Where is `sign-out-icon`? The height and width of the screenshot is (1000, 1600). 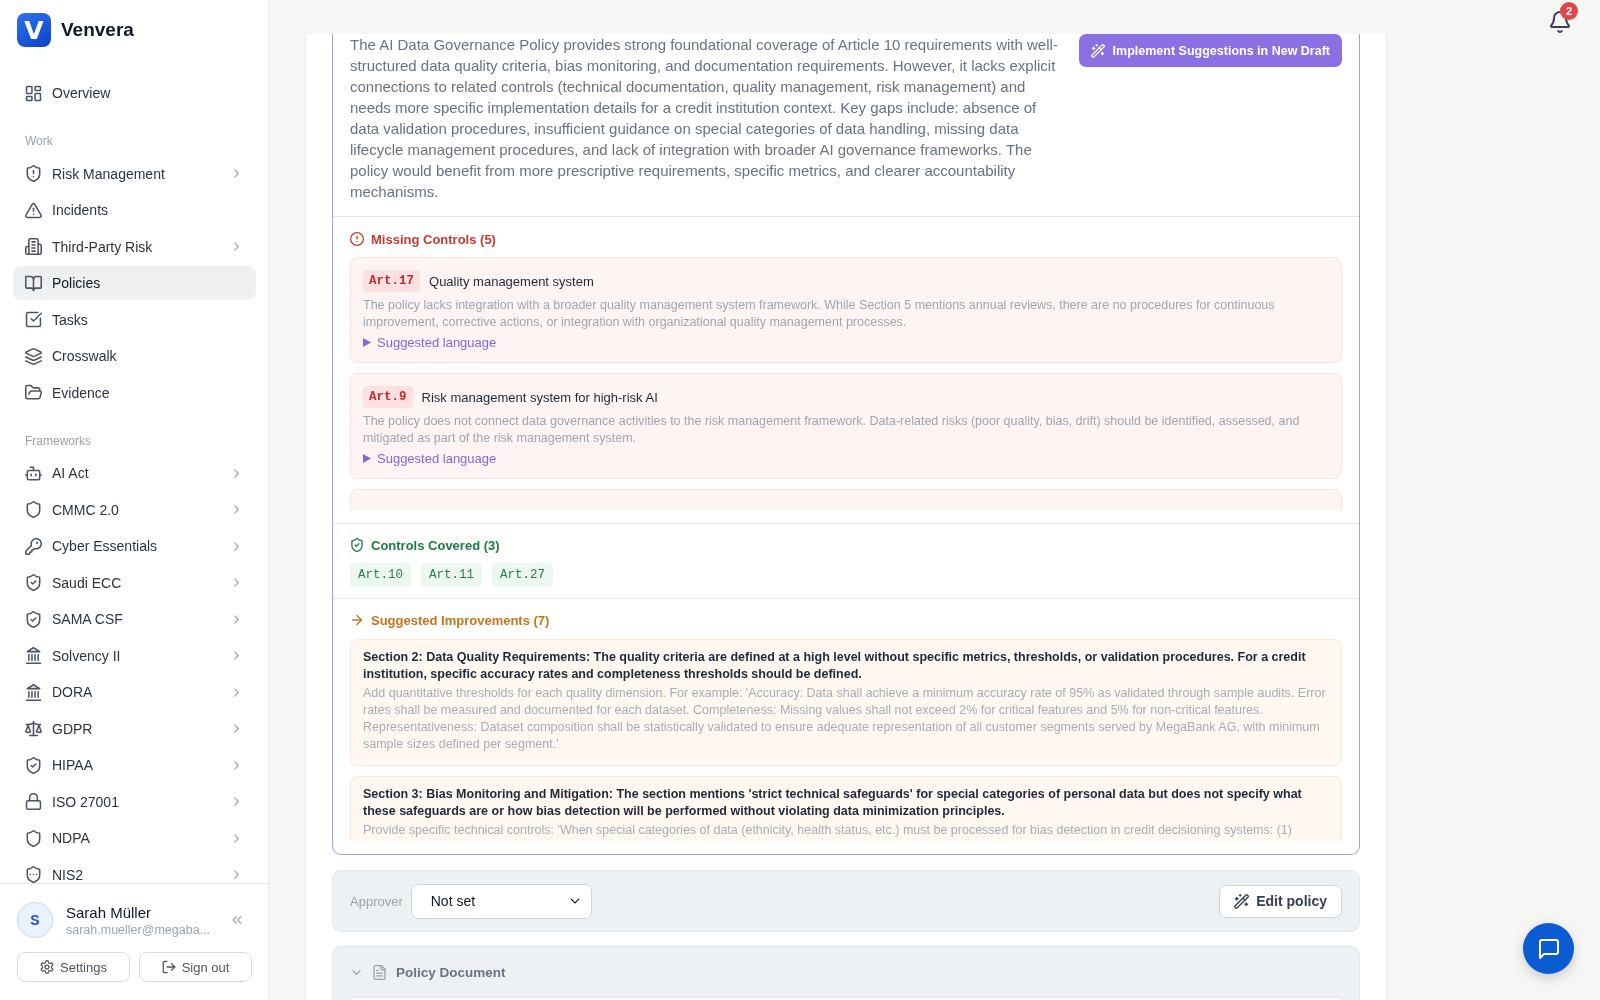
sign-out-icon is located at coordinates (168, 967).